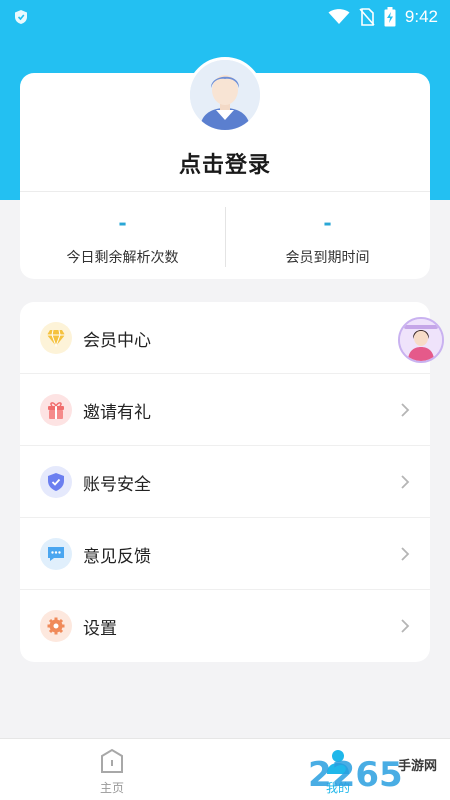 The width and height of the screenshot is (450, 800). I want to click on svg-text: 2265, so click(355, 775).